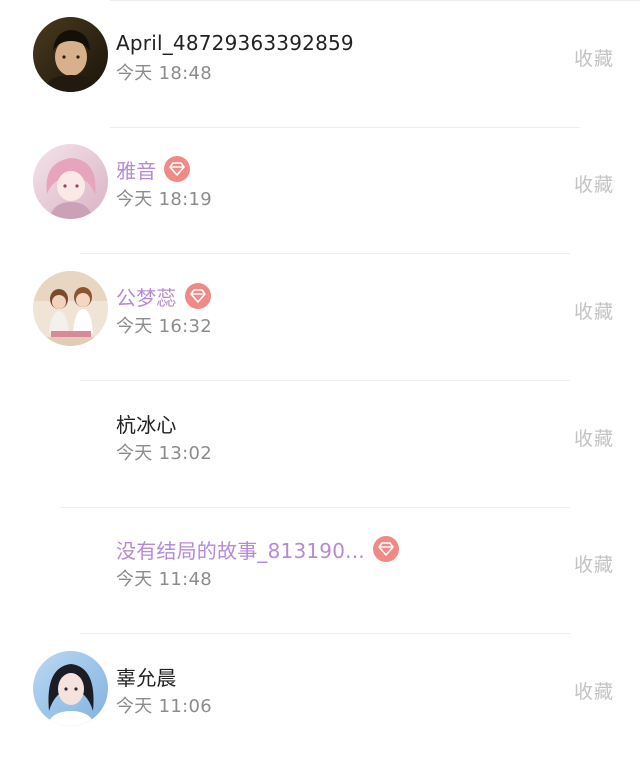  What do you see at coordinates (164, 326) in the screenshot?
I see `visit-time: 今天 16:32` at bounding box center [164, 326].